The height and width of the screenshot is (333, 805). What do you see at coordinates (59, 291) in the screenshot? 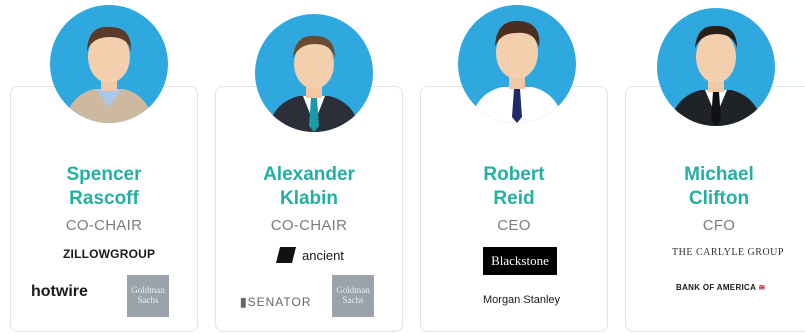
I see `hotwire-logo: hotwire` at bounding box center [59, 291].